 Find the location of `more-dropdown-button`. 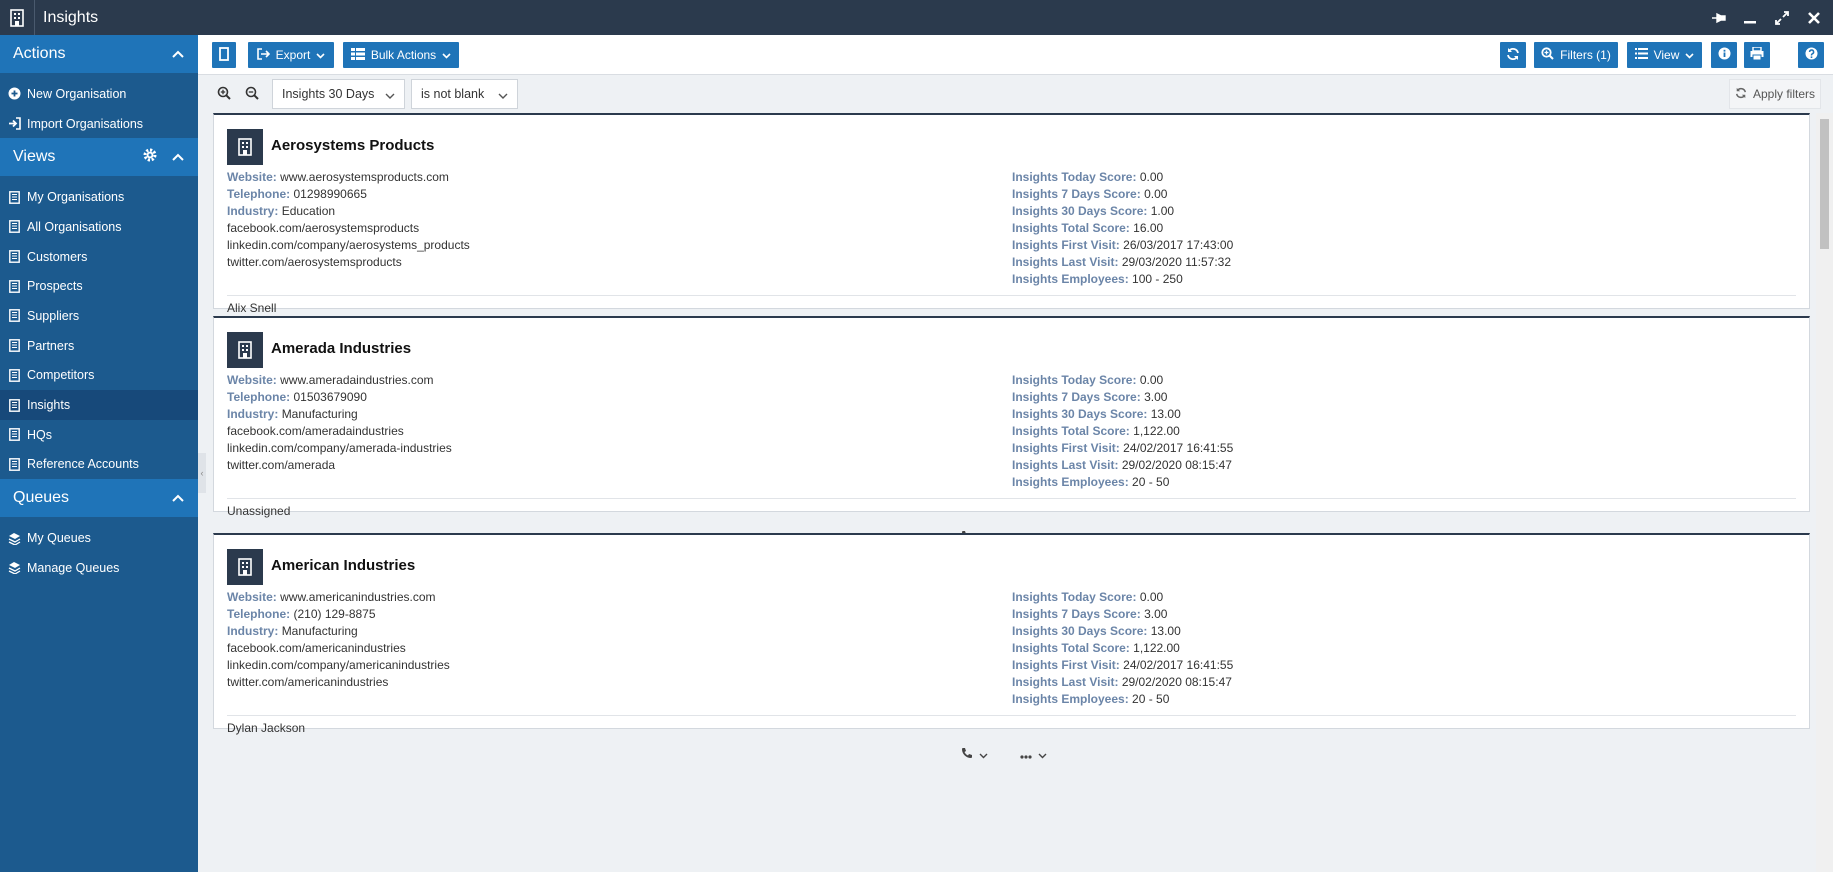

more-dropdown-button is located at coordinates (1033, 754).